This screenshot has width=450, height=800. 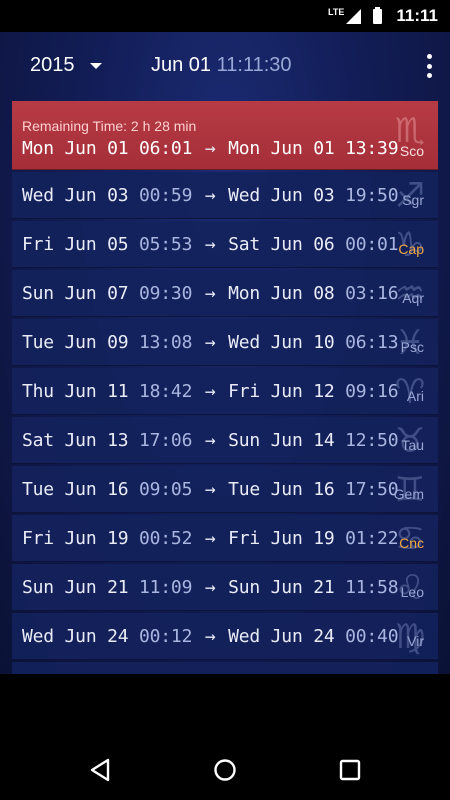 What do you see at coordinates (413, 200) in the screenshot?
I see `sign-label: Sgr` at bounding box center [413, 200].